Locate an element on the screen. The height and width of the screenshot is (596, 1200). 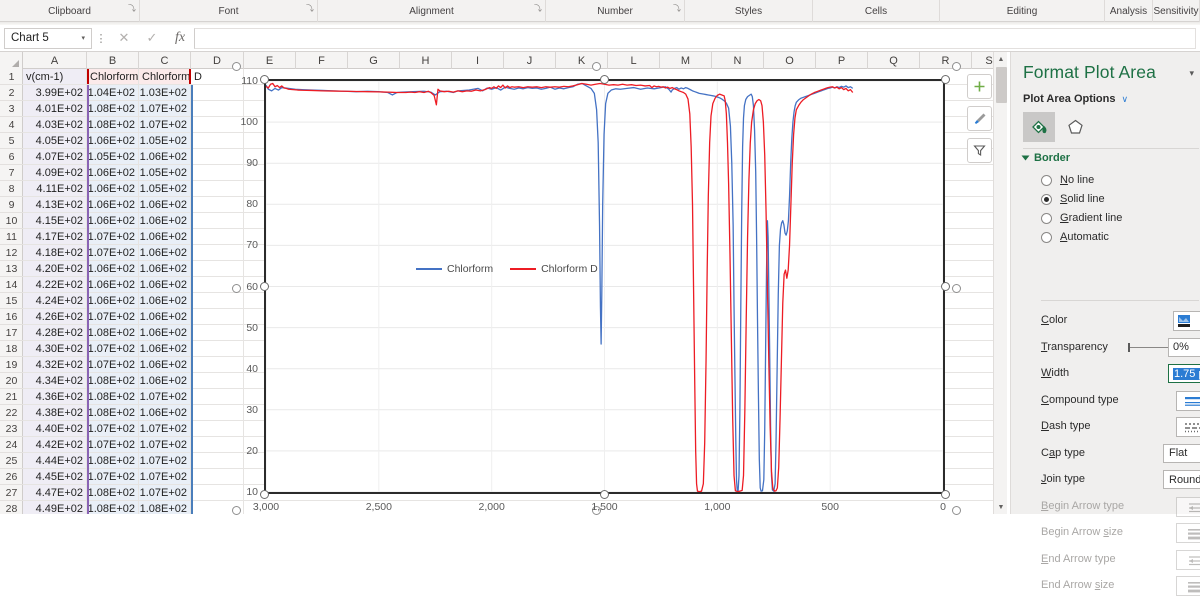
radio-button-icon is located at coordinates (1046, 180).